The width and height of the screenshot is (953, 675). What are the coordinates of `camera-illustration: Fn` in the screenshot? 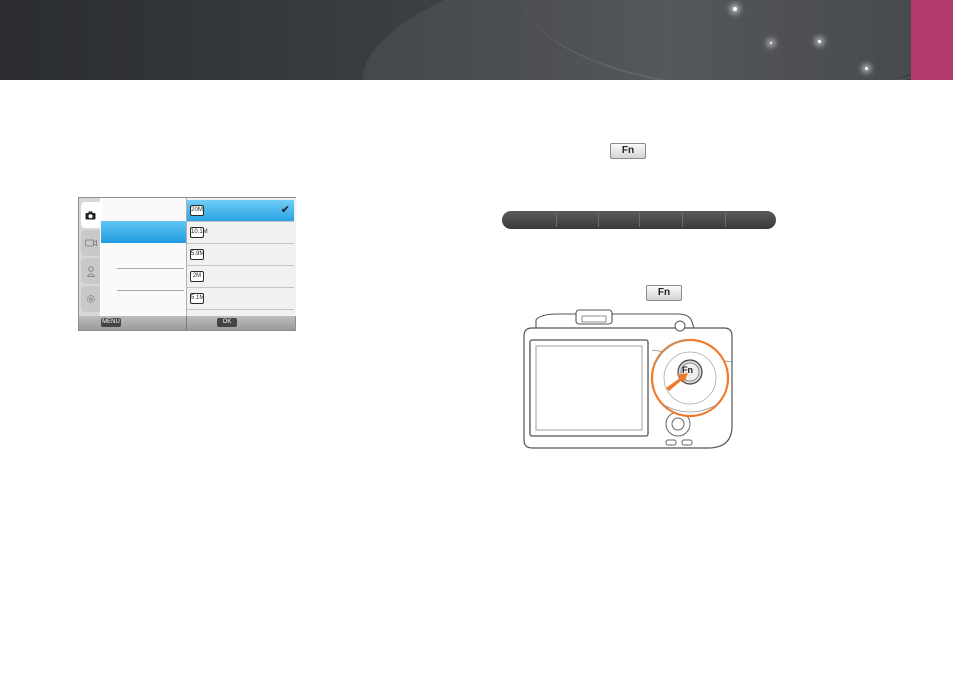 It's located at (629, 382).